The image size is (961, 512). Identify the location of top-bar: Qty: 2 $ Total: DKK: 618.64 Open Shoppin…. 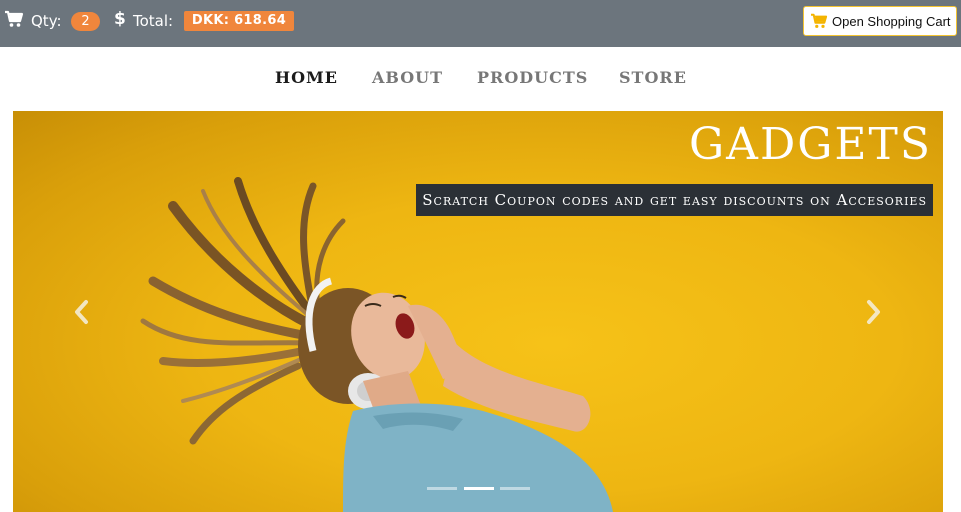
(480, 23).